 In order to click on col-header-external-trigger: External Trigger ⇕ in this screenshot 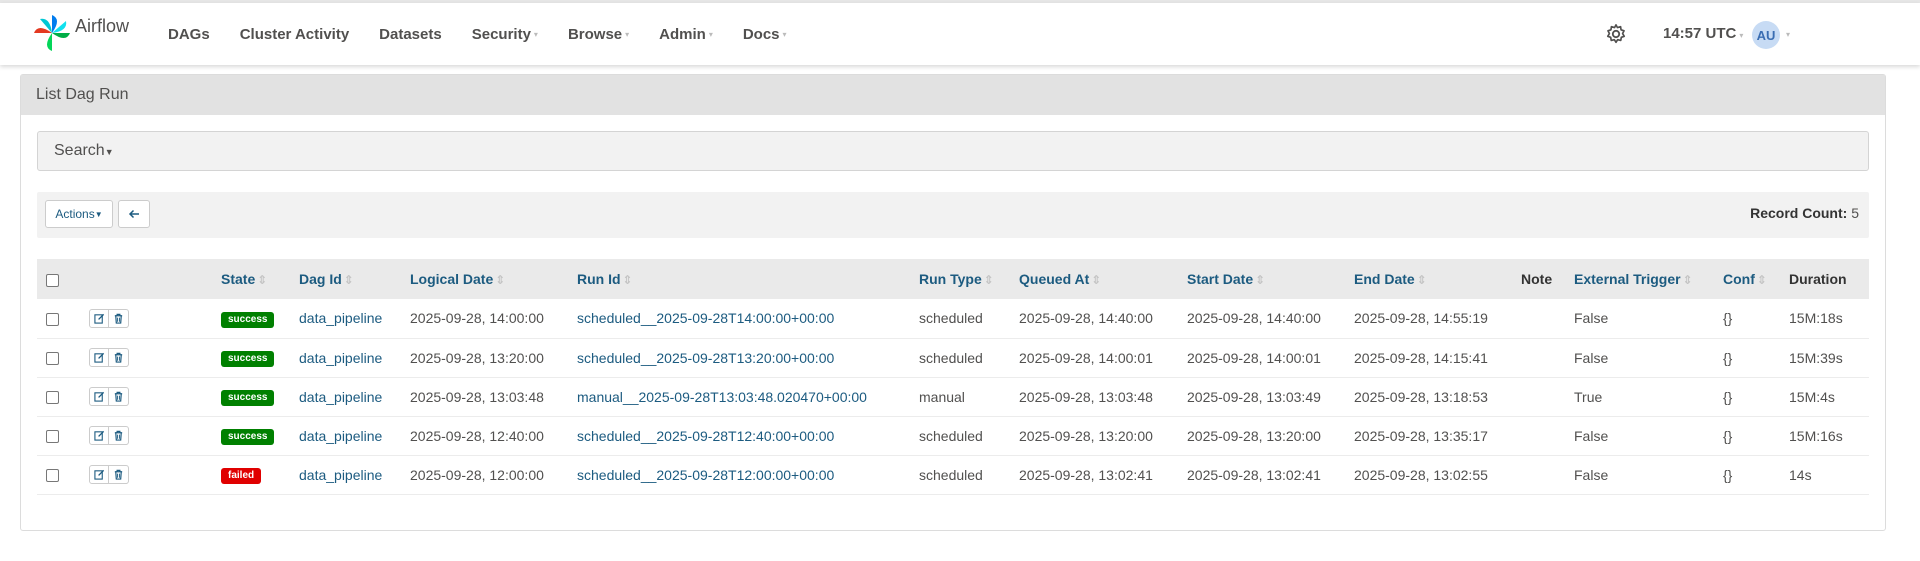, I will do `click(1648, 279)`.